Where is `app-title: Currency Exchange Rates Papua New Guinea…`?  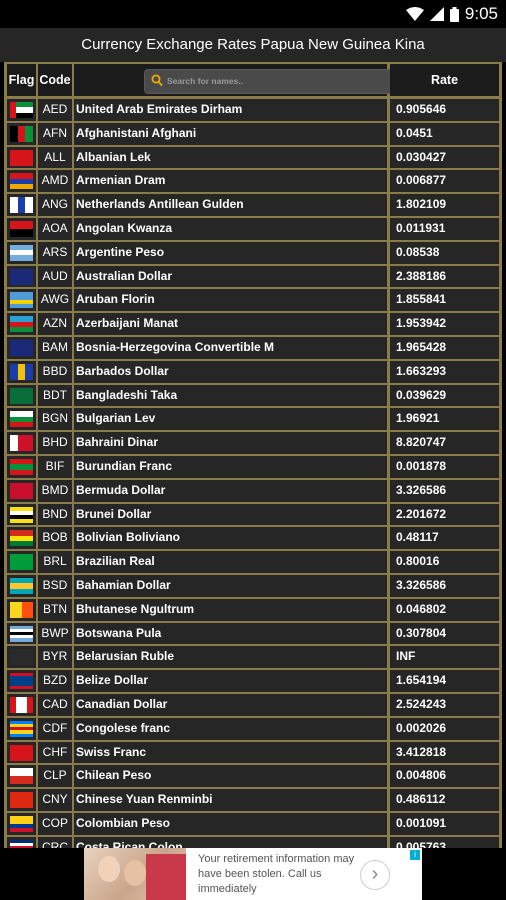 app-title: Currency Exchange Rates Papua New Guinea… is located at coordinates (253, 45).